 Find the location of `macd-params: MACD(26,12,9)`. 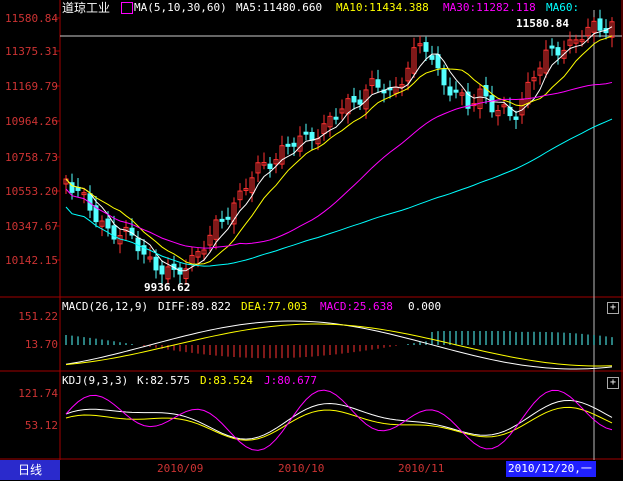

macd-params: MACD(26,12,9) is located at coordinates (105, 306).